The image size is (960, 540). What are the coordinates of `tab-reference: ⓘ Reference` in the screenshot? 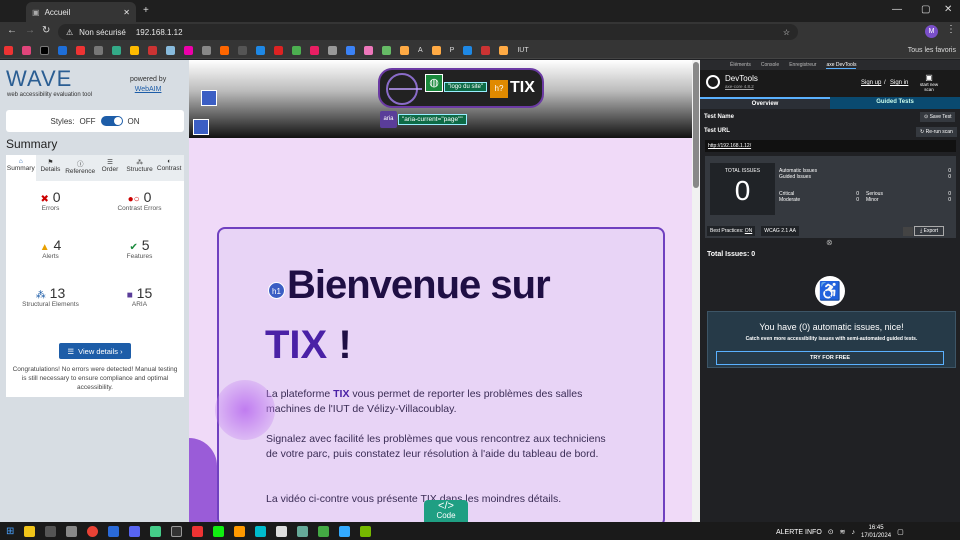 It's located at (80, 168).